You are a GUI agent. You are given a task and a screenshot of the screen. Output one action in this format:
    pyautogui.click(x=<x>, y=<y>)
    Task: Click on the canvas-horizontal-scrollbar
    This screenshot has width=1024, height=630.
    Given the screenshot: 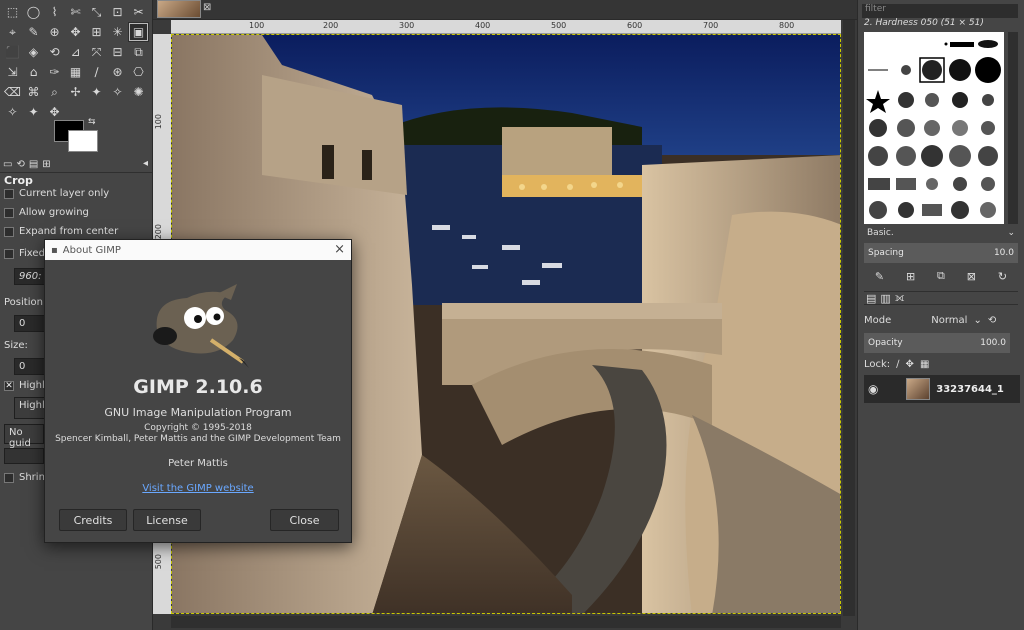 What is the action you would take?
    pyautogui.click(x=506, y=622)
    